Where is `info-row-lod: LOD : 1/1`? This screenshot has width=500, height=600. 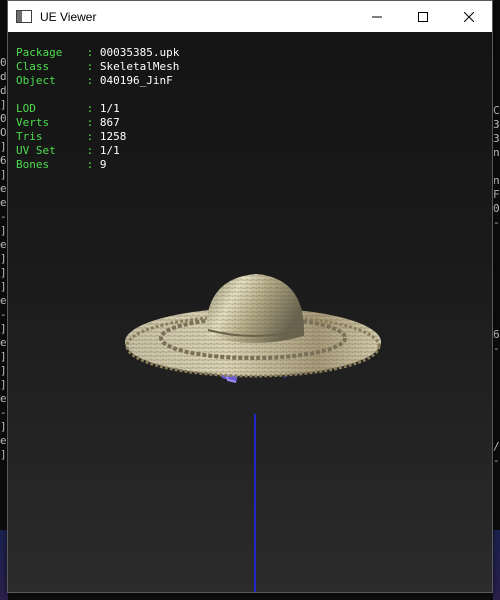 info-row-lod: LOD : 1/1 is located at coordinates (97, 109).